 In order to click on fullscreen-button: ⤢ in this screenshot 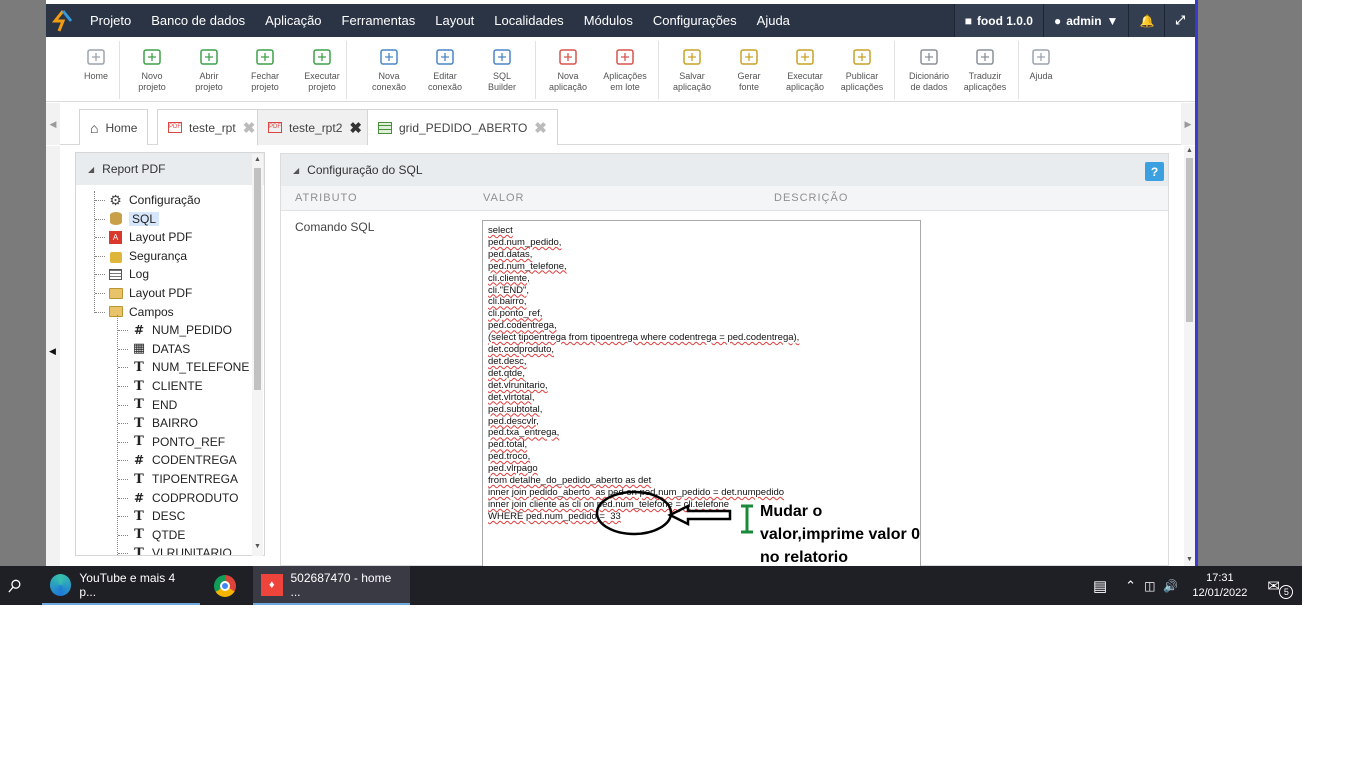, I will do `click(1179, 20)`.